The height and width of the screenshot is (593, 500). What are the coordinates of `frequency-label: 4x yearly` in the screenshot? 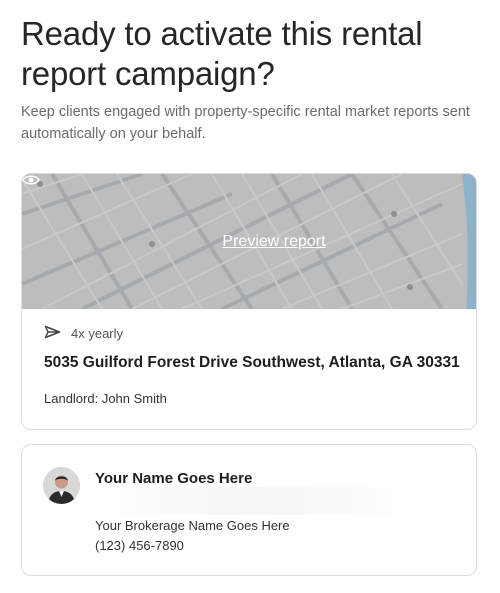 It's located at (97, 333).